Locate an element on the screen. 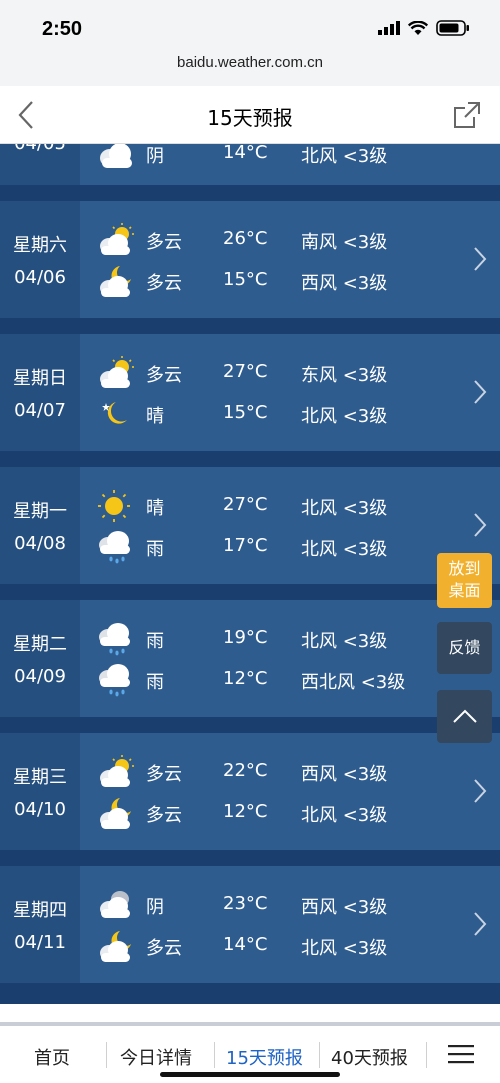 This screenshot has height=1083, width=500. weekday-label: 星期日 is located at coordinates (40, 378).